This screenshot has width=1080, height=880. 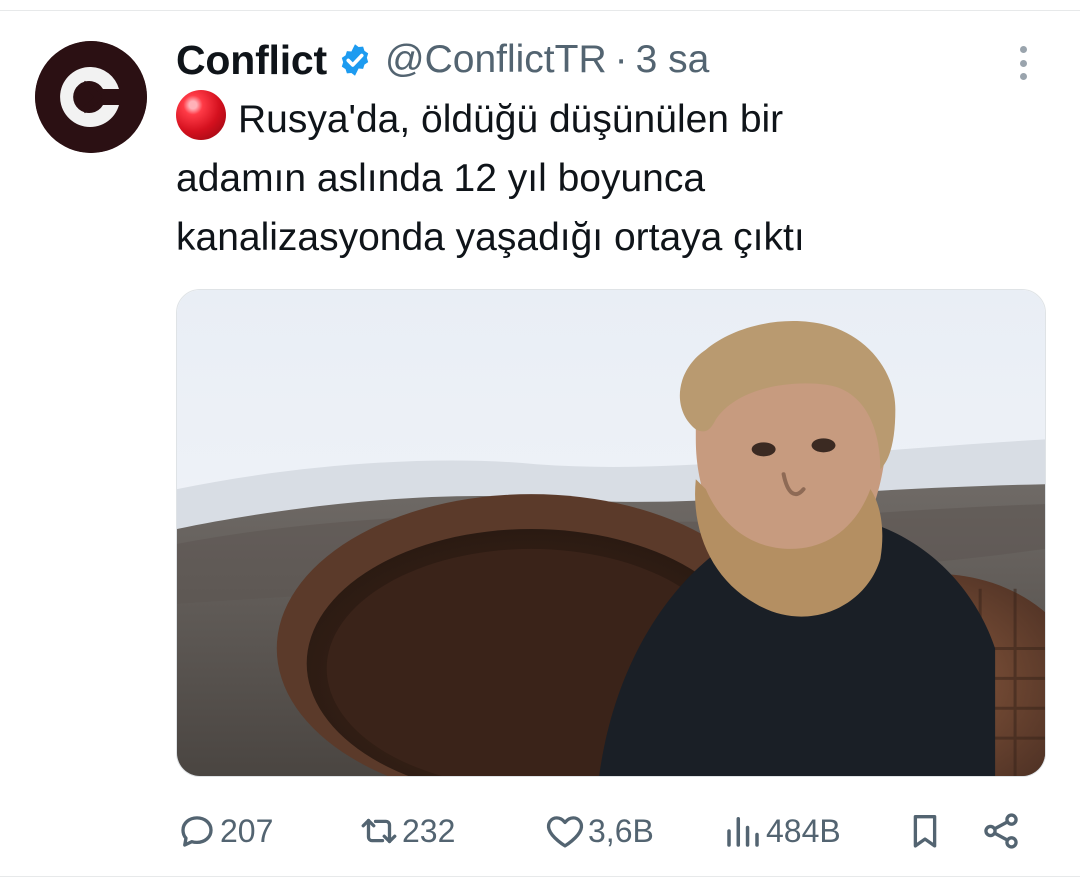 I want to click on reply-button: 207, so click(x=224, y=831).